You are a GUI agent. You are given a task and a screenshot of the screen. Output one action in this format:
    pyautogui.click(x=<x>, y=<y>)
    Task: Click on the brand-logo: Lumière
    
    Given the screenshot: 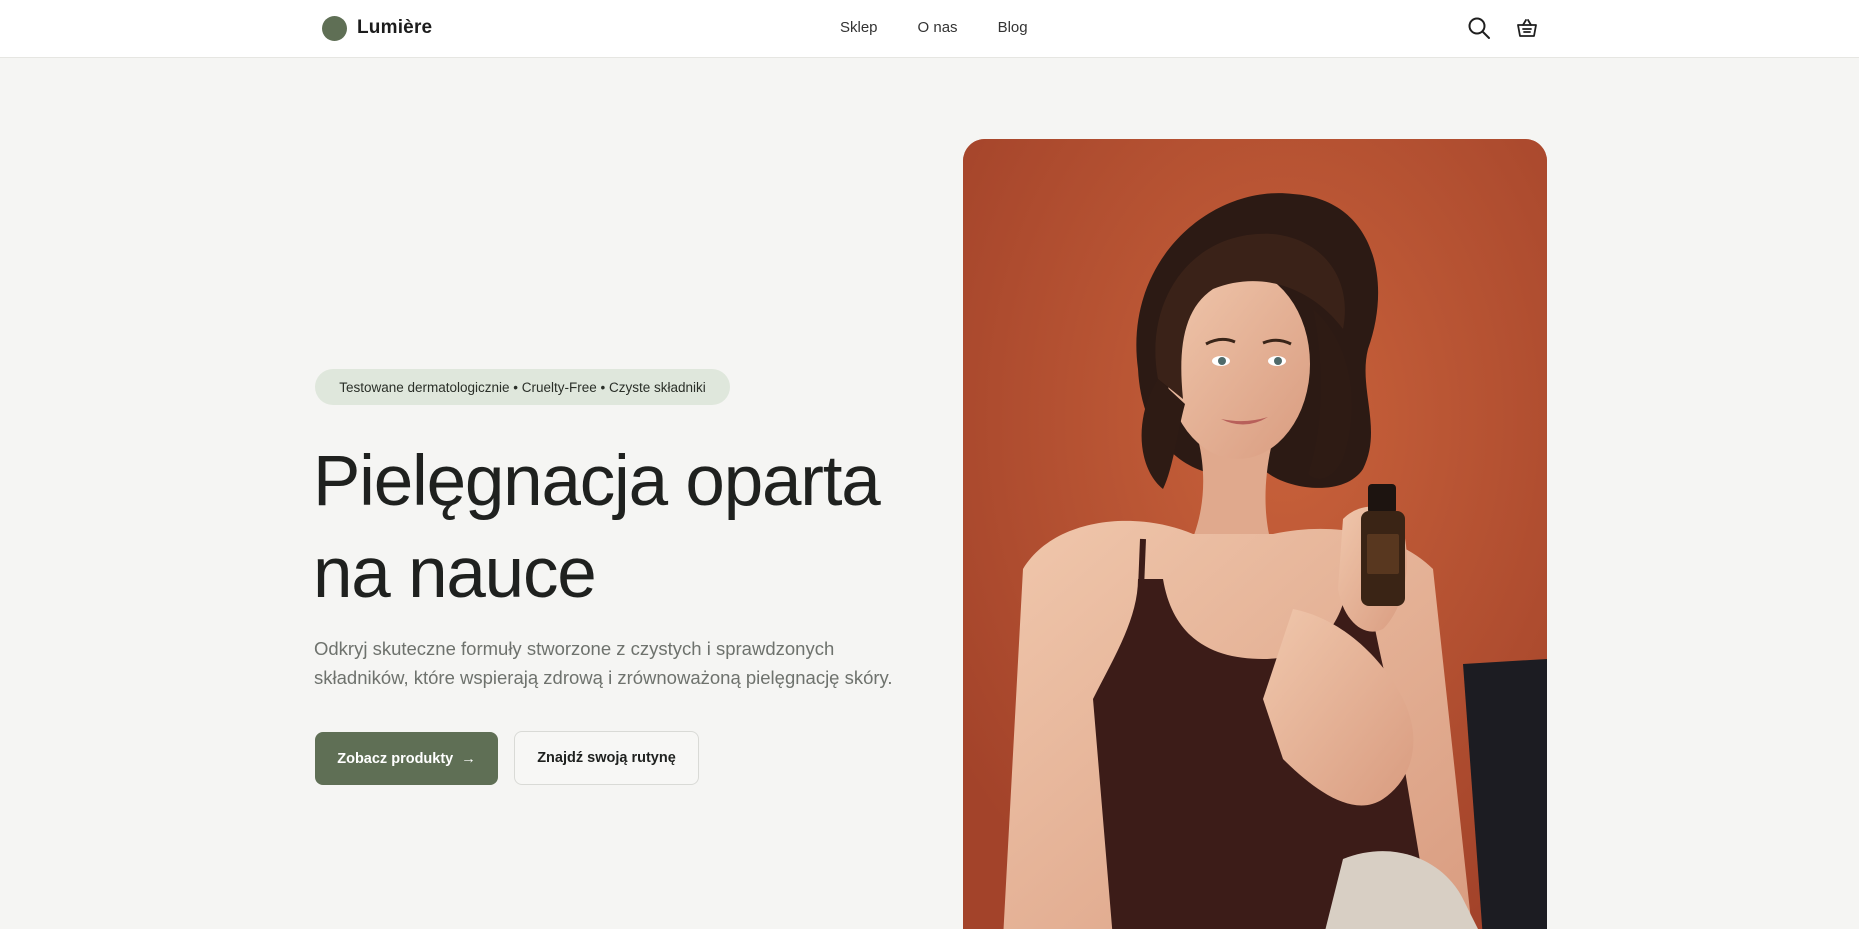 What is the action you would take?
    pyautogui.click(x=377, y=28)
    